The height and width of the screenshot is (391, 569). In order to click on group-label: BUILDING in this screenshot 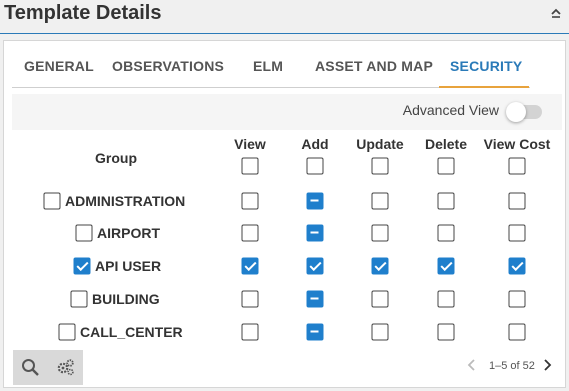, I will do `click(126, 299)`.